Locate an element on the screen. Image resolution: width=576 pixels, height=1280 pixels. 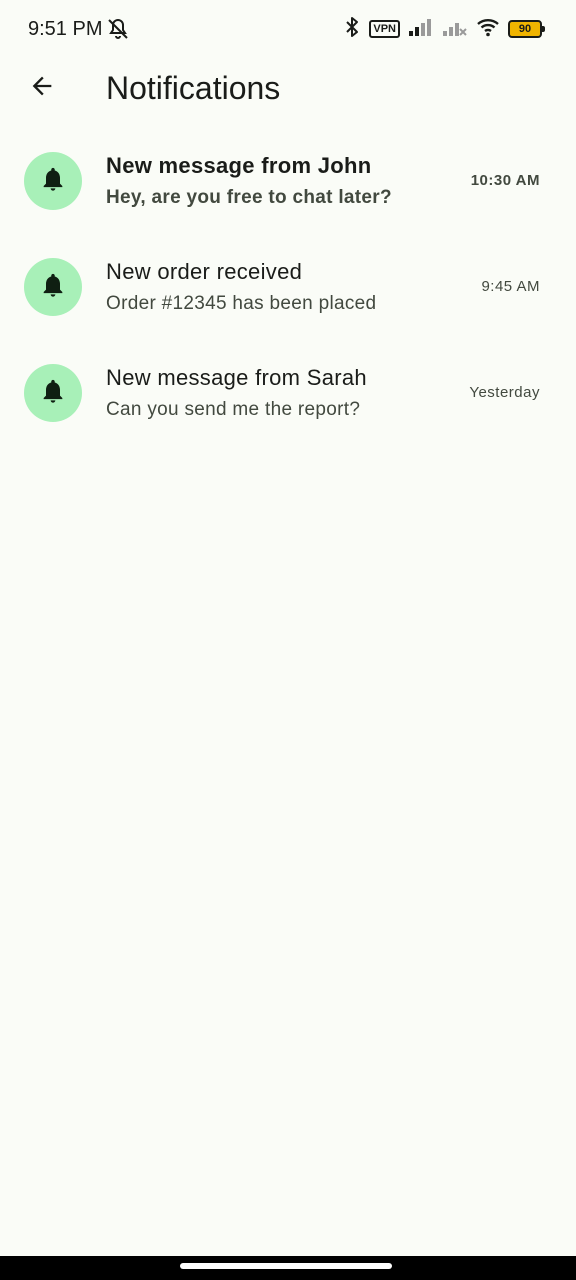
page-title: Notifications is located at coordinates (193, 88).